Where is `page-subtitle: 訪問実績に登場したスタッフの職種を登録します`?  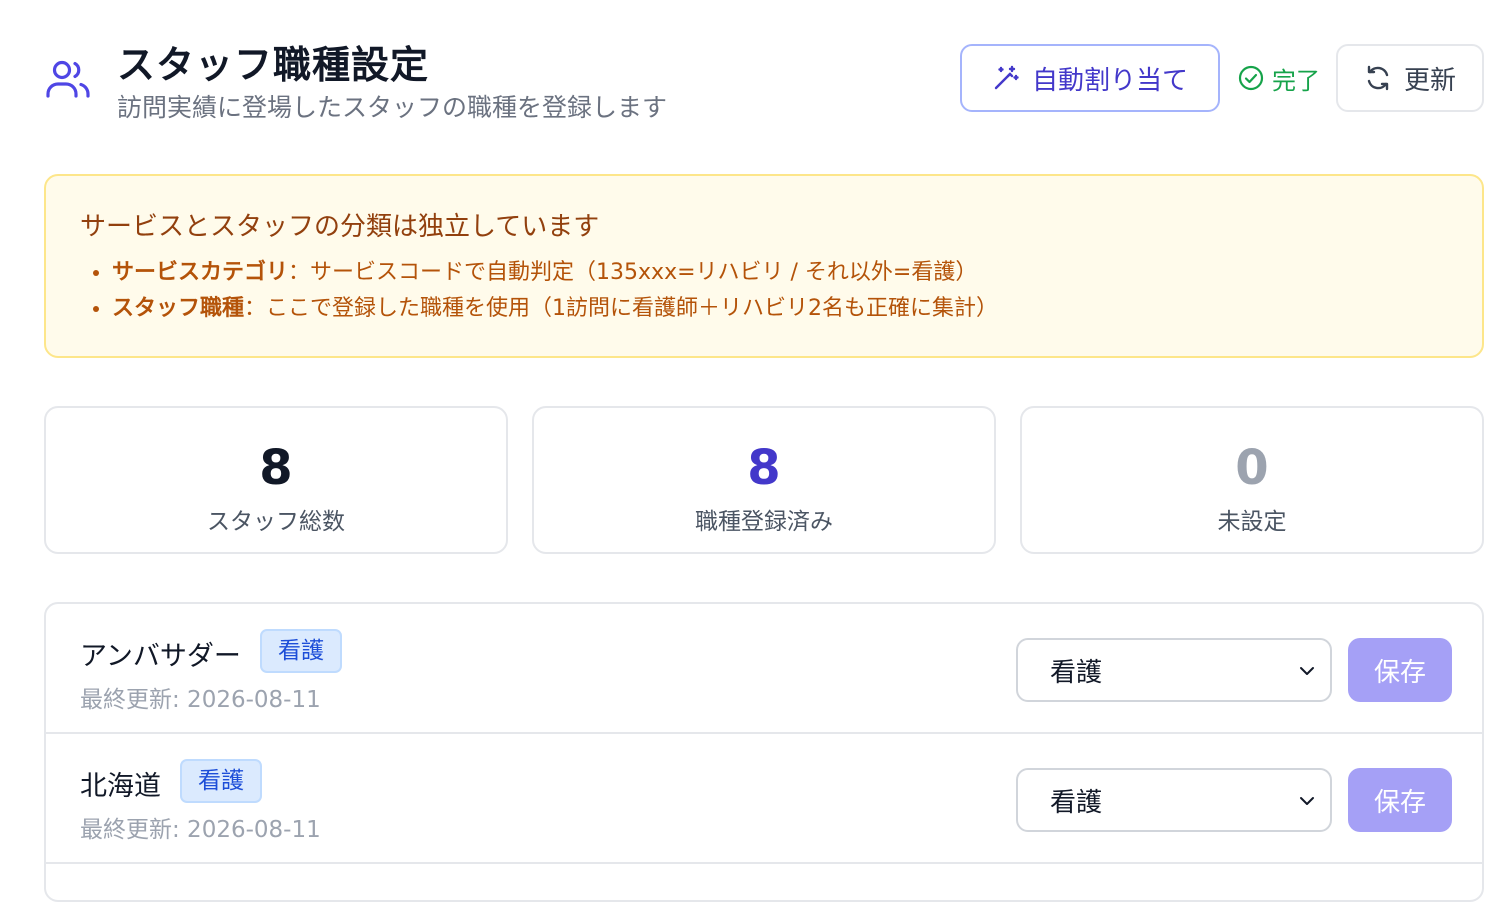
page-subtitle: 訪問実績に登場したスタッフの職種を登録します is located at coordinates (392, 107).